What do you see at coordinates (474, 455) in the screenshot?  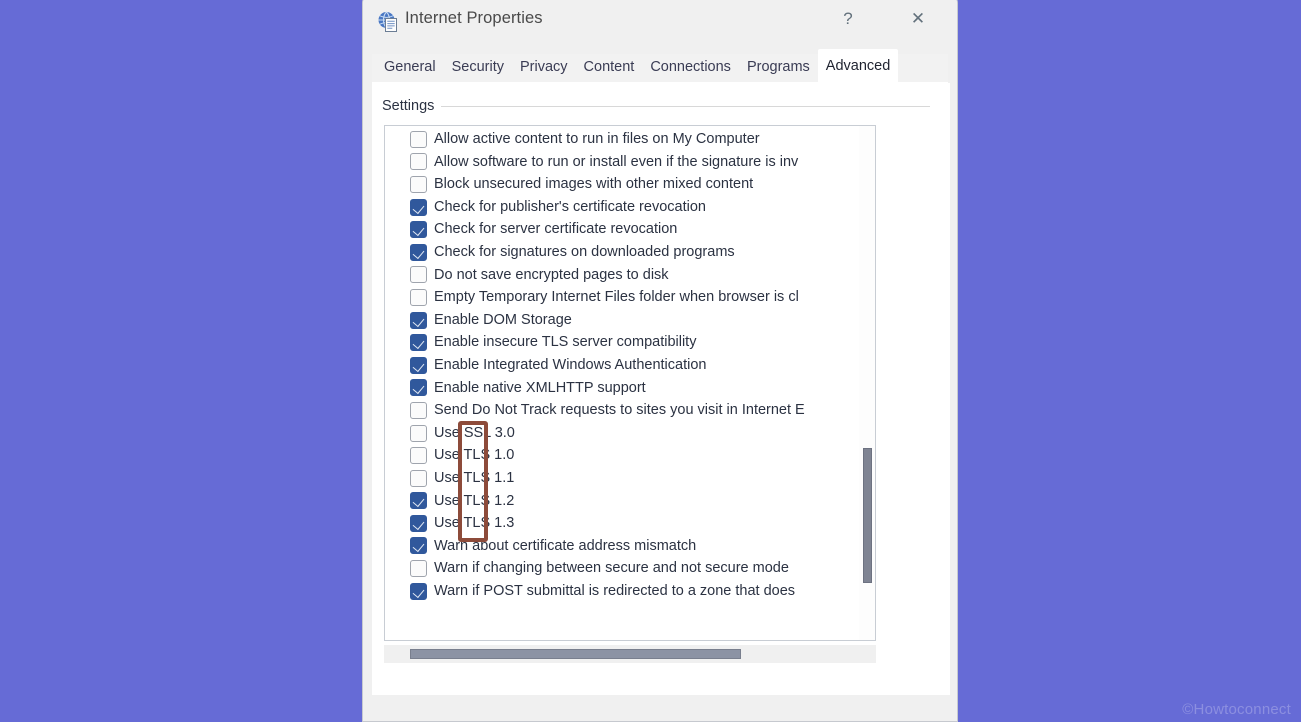 I see `setting-label: Use TLS 1.0` at bounding box center [474, 455].